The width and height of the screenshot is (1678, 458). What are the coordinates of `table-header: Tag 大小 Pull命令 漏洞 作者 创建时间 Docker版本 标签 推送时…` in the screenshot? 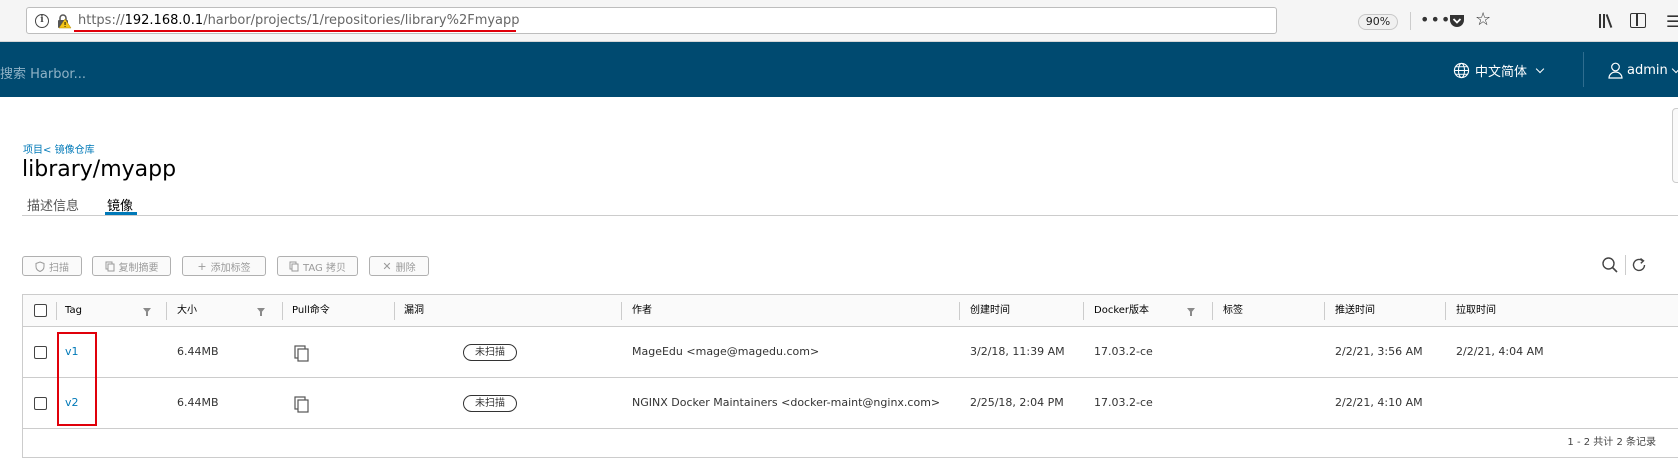 It's located at (850, 311).